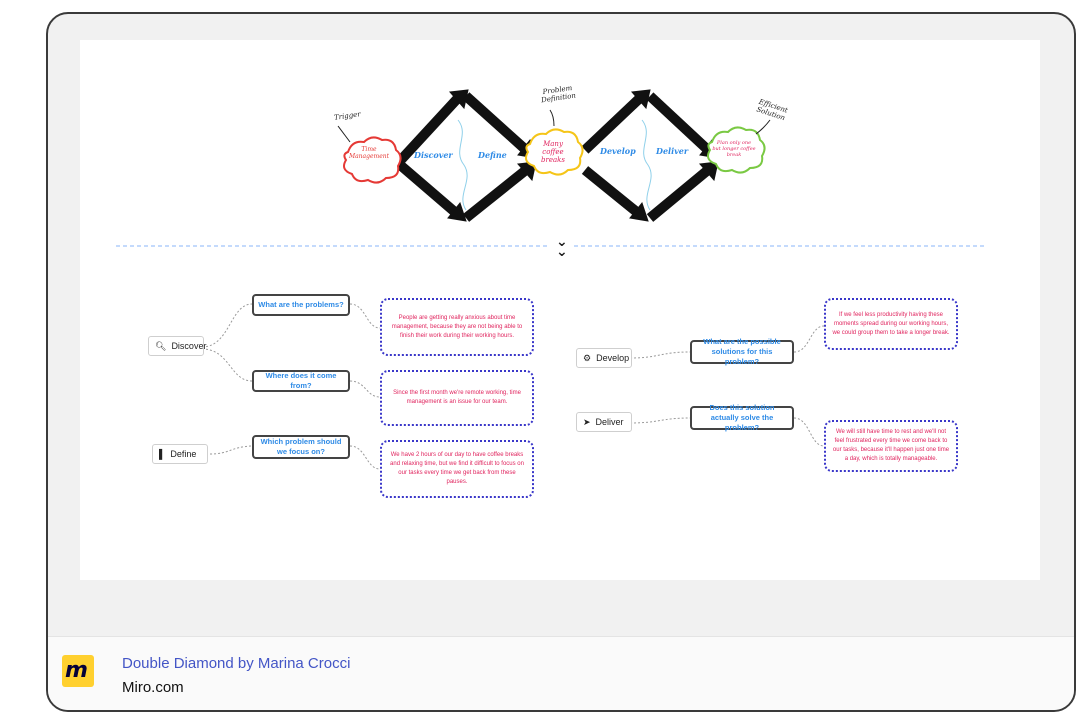  What do you see at coordinates (162, 454) in the screenshot?
I see `bookmark-icon: ▌` at bounding box center [162, 454].